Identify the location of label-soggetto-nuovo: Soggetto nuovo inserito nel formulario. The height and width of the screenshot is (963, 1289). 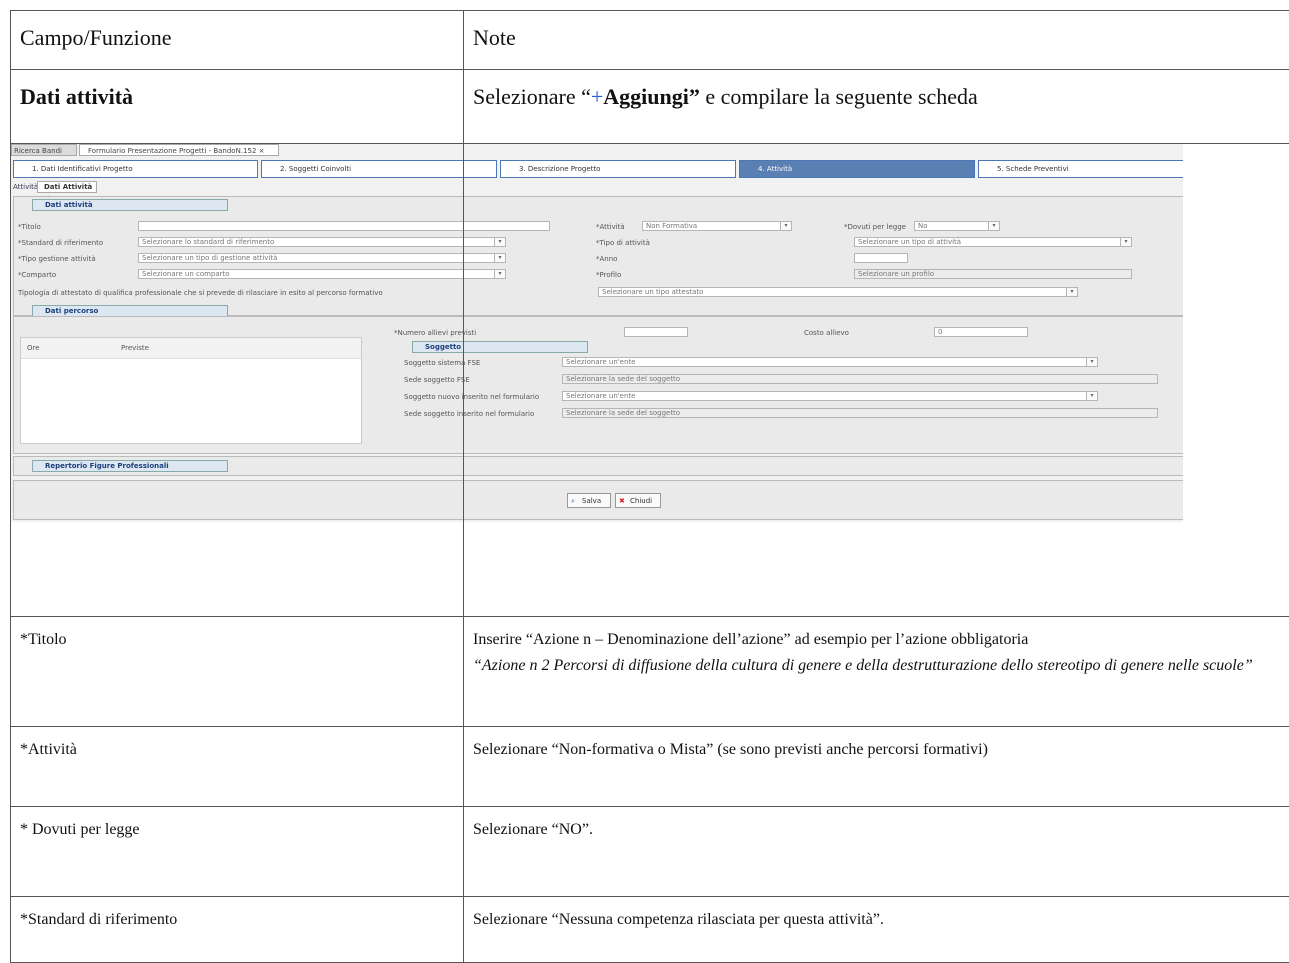
(471, 397).